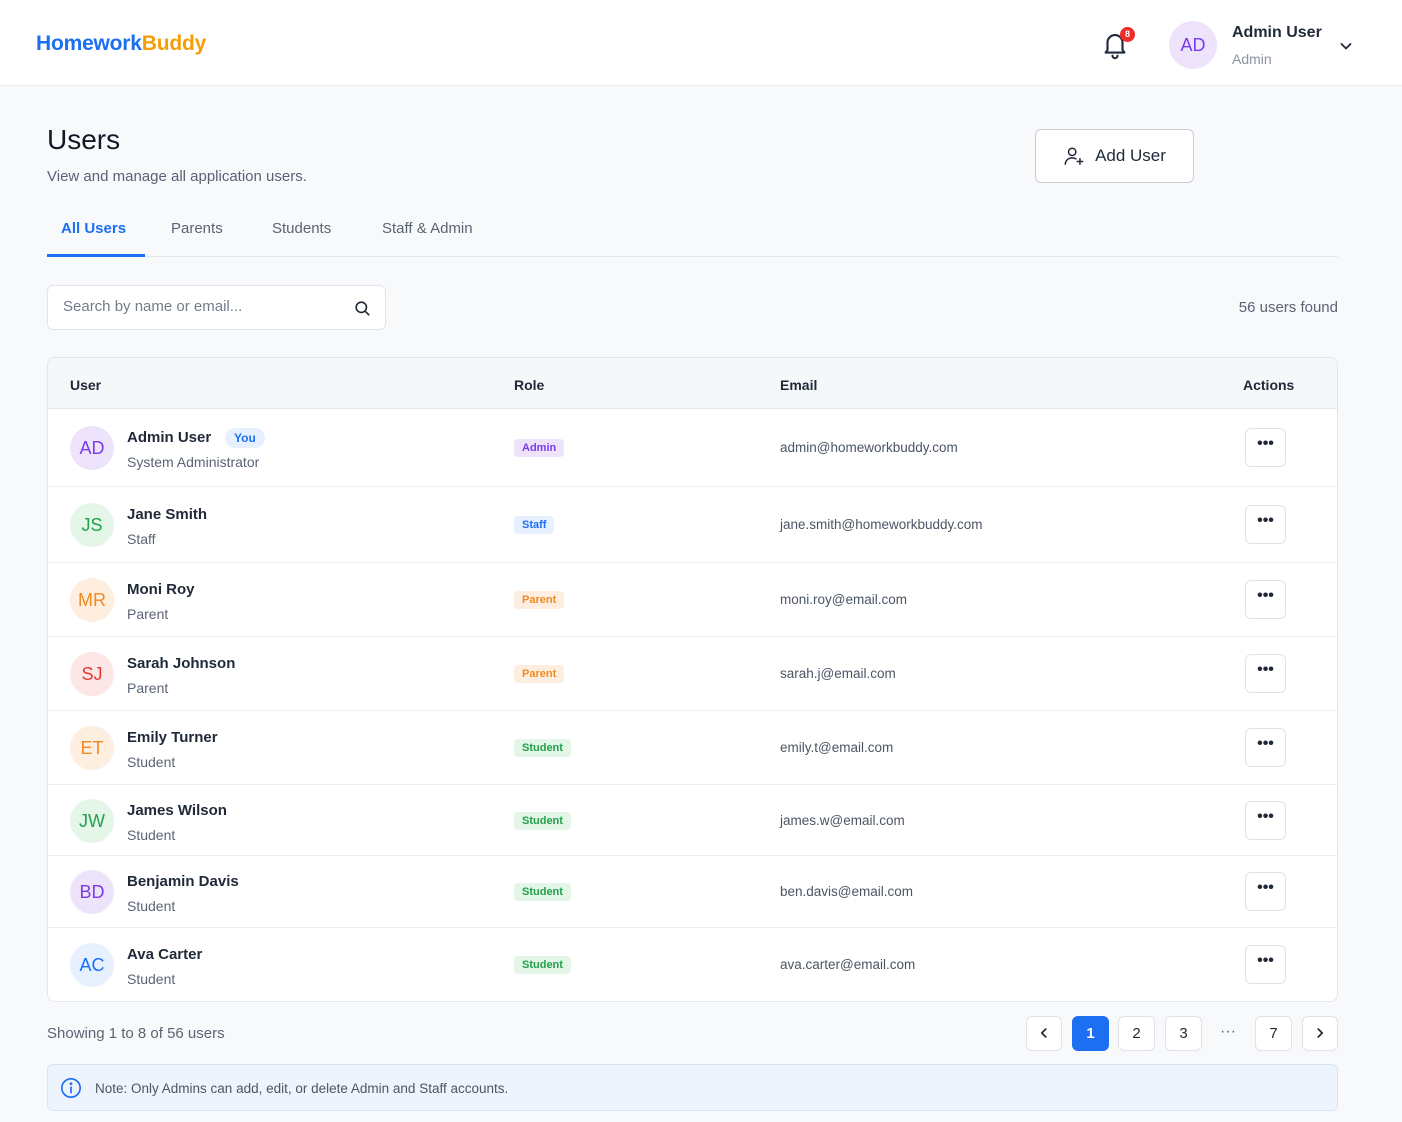 The height and width of the screenshot is (1122, 1402). Describe the element at coordinates (869, 447) in the screenshot. I see `user-email: admin@homeworkbuddy.com` at that location.